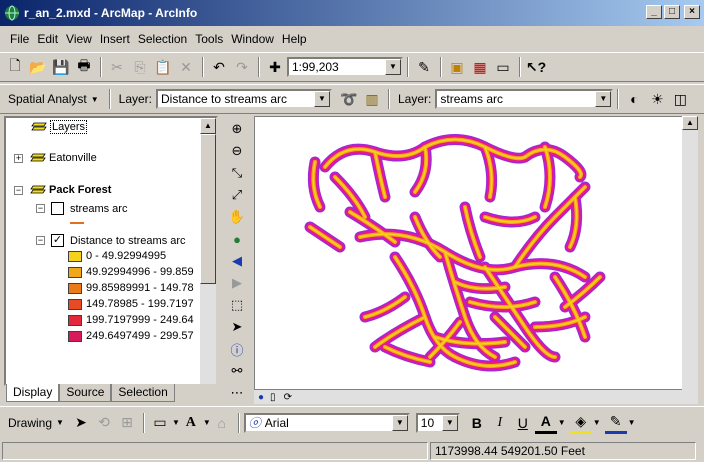 Image resolution: width=704 pixels, height=462 pixels. What do you see at coordinates (104, 423) in the screenshot?
I see `rotate-icon: ⟲` at bounding box center [104, 423].